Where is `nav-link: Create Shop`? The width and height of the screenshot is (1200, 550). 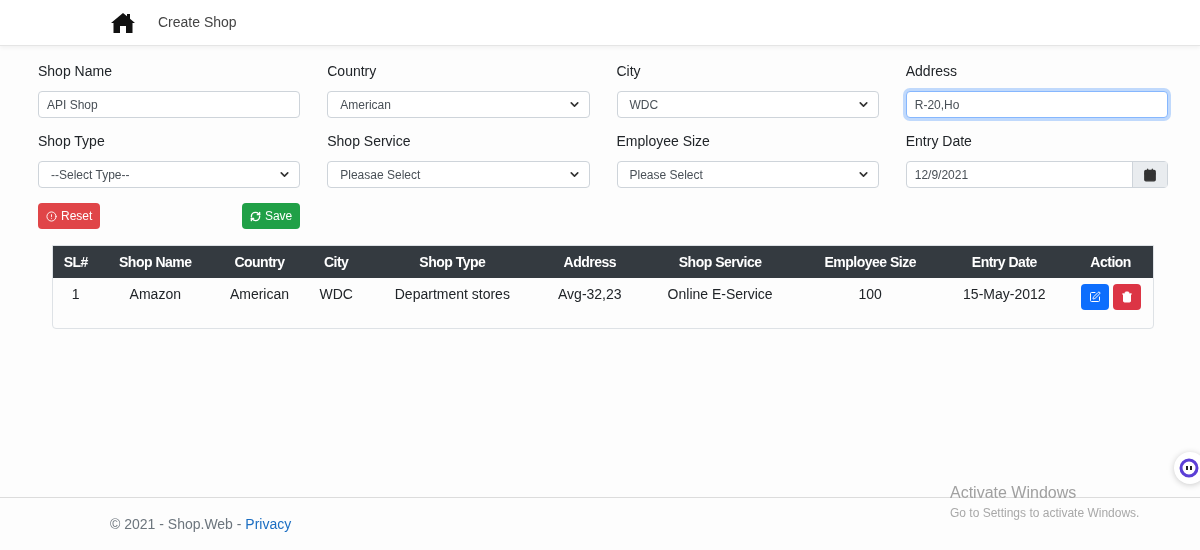 nav-link: Create Shop is located at coordinates (197, 22).